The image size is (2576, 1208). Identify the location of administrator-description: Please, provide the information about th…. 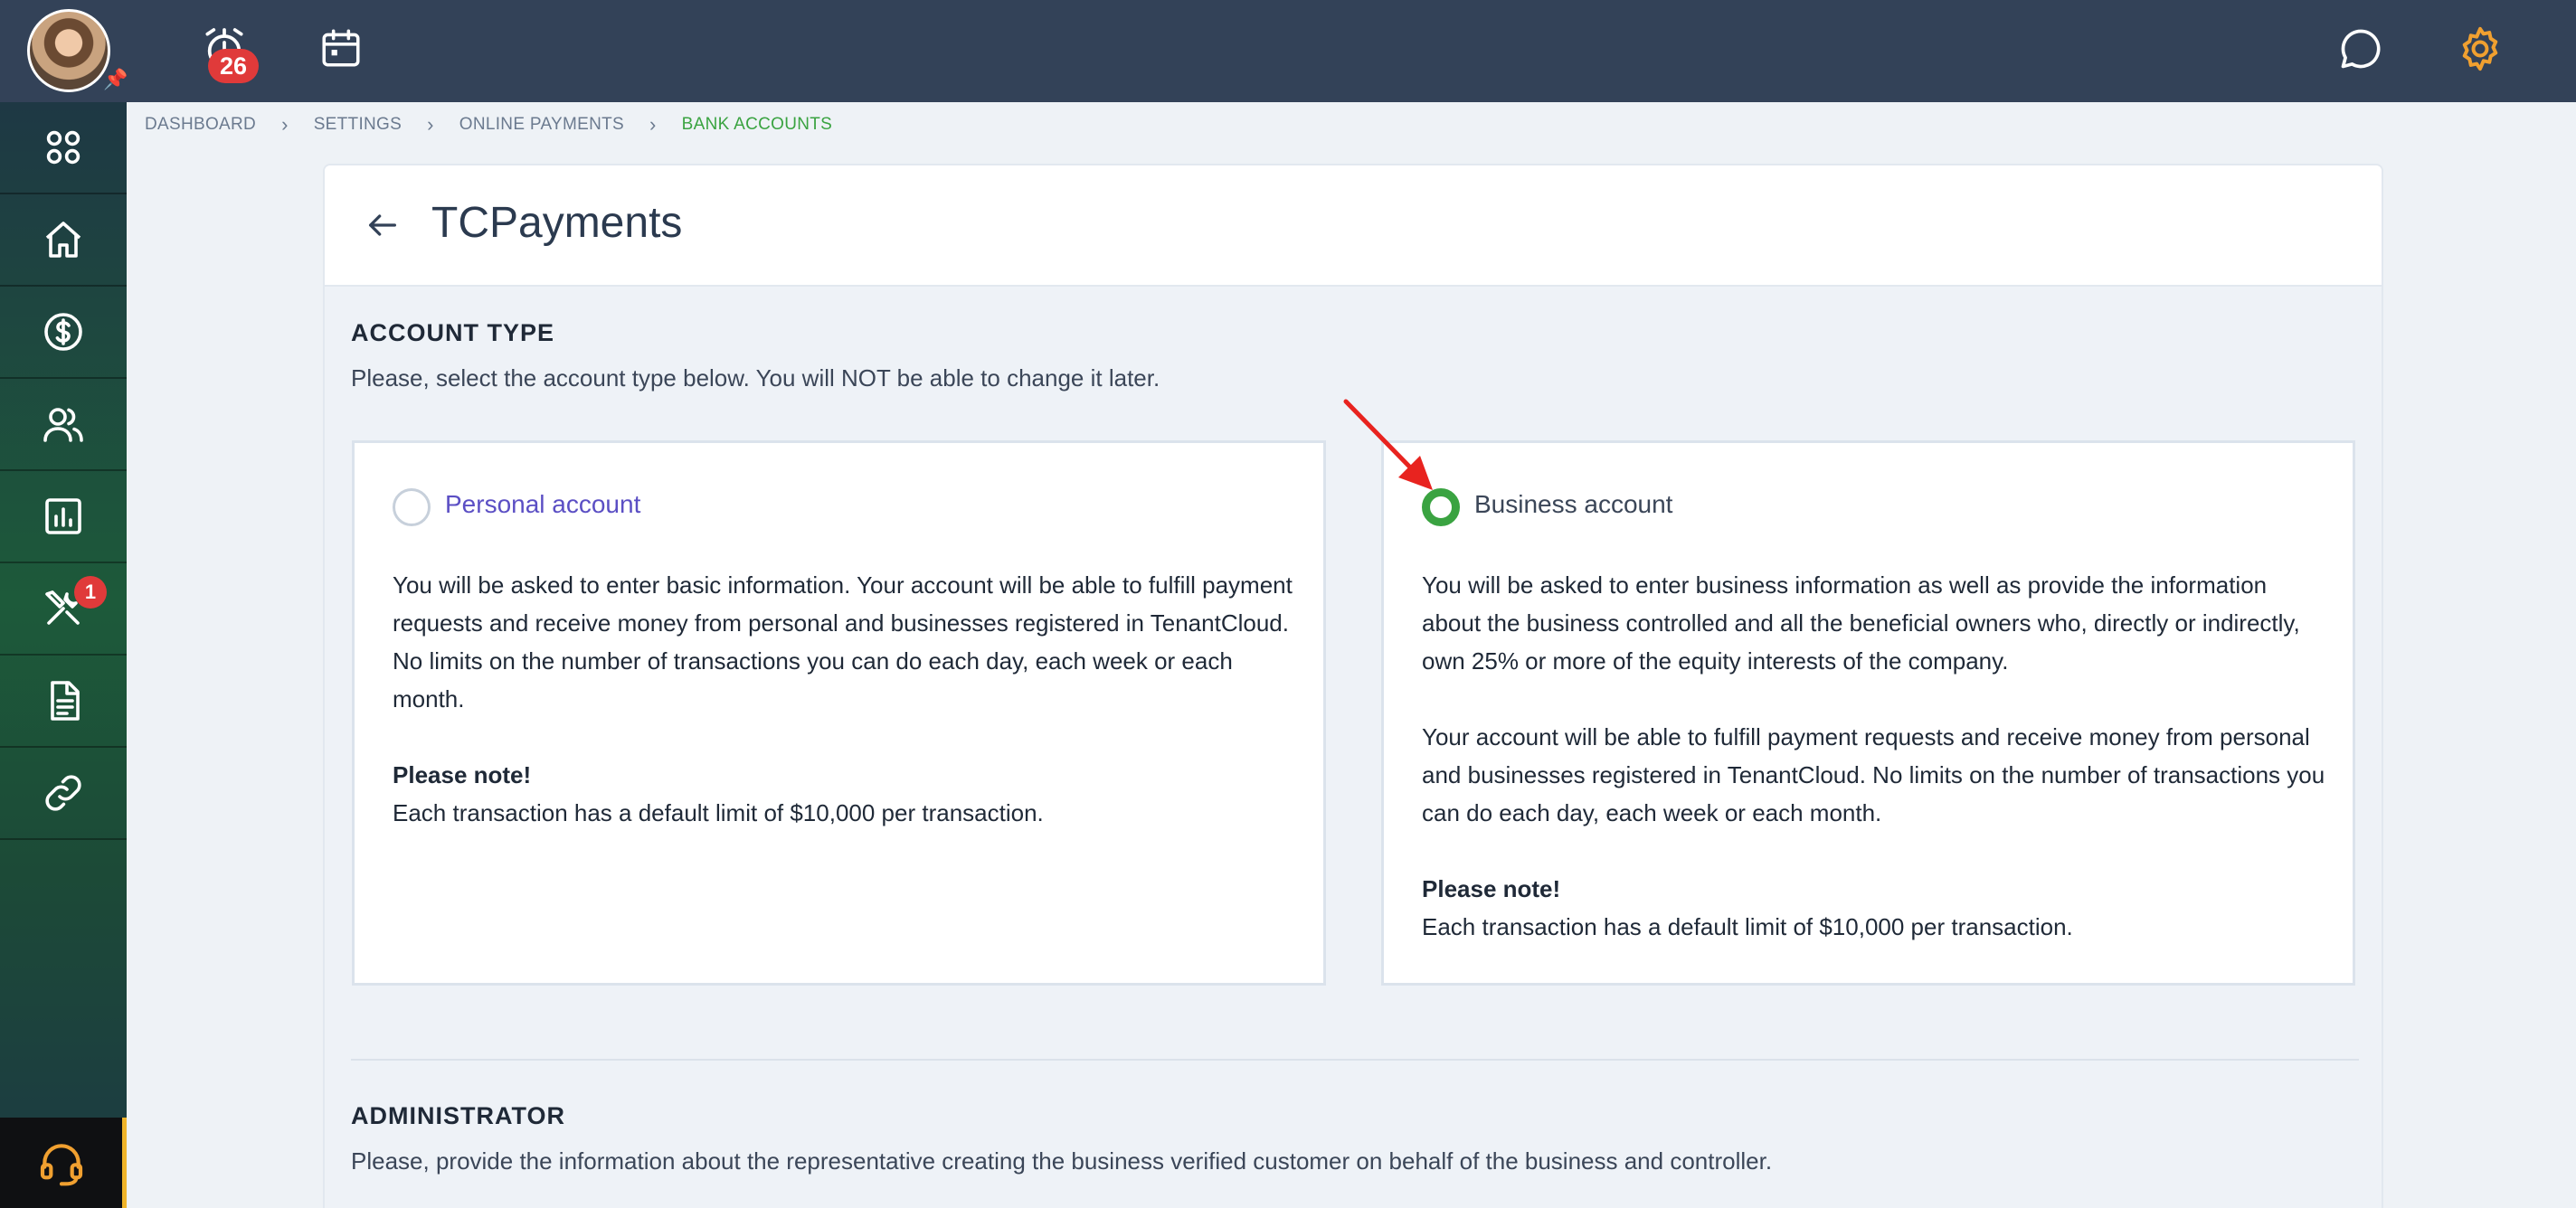
(1062, 1161).